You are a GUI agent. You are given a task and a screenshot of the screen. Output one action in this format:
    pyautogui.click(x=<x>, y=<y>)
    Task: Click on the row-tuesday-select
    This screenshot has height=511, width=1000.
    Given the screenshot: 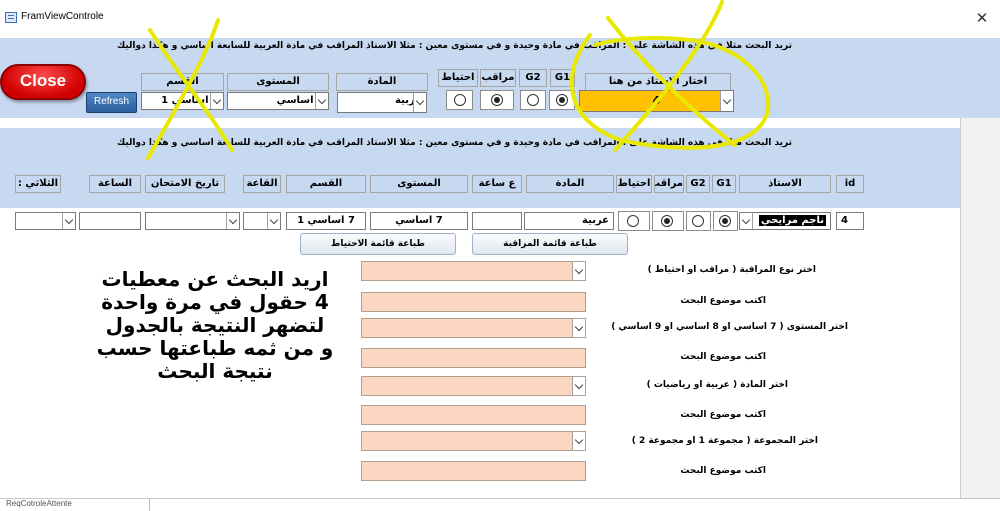 What is the action you would take?
    pyautogui.click(x=45, y=221)
    